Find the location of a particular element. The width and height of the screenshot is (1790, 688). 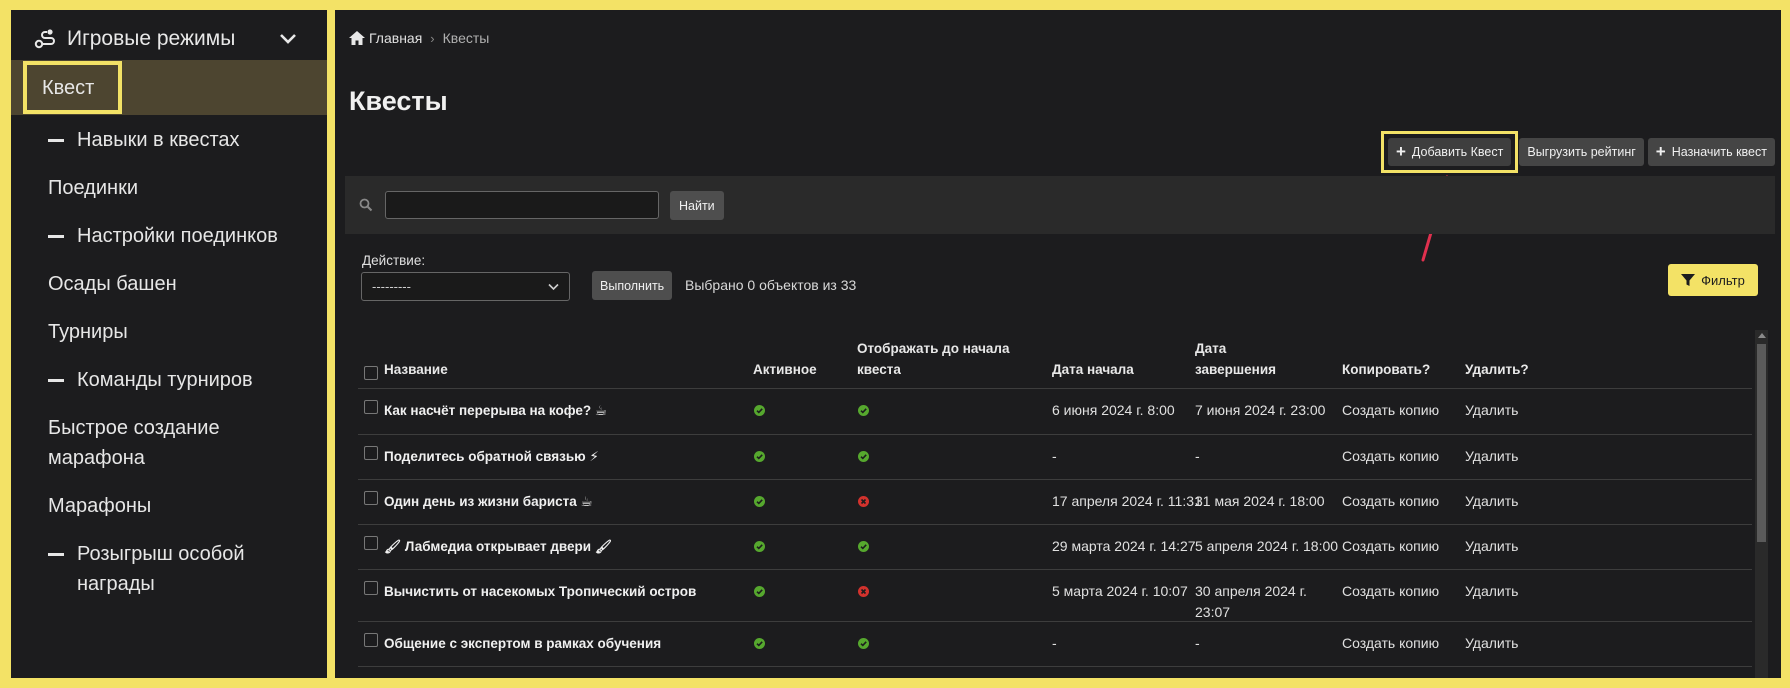

search-input is located at coordinates (522, 205).